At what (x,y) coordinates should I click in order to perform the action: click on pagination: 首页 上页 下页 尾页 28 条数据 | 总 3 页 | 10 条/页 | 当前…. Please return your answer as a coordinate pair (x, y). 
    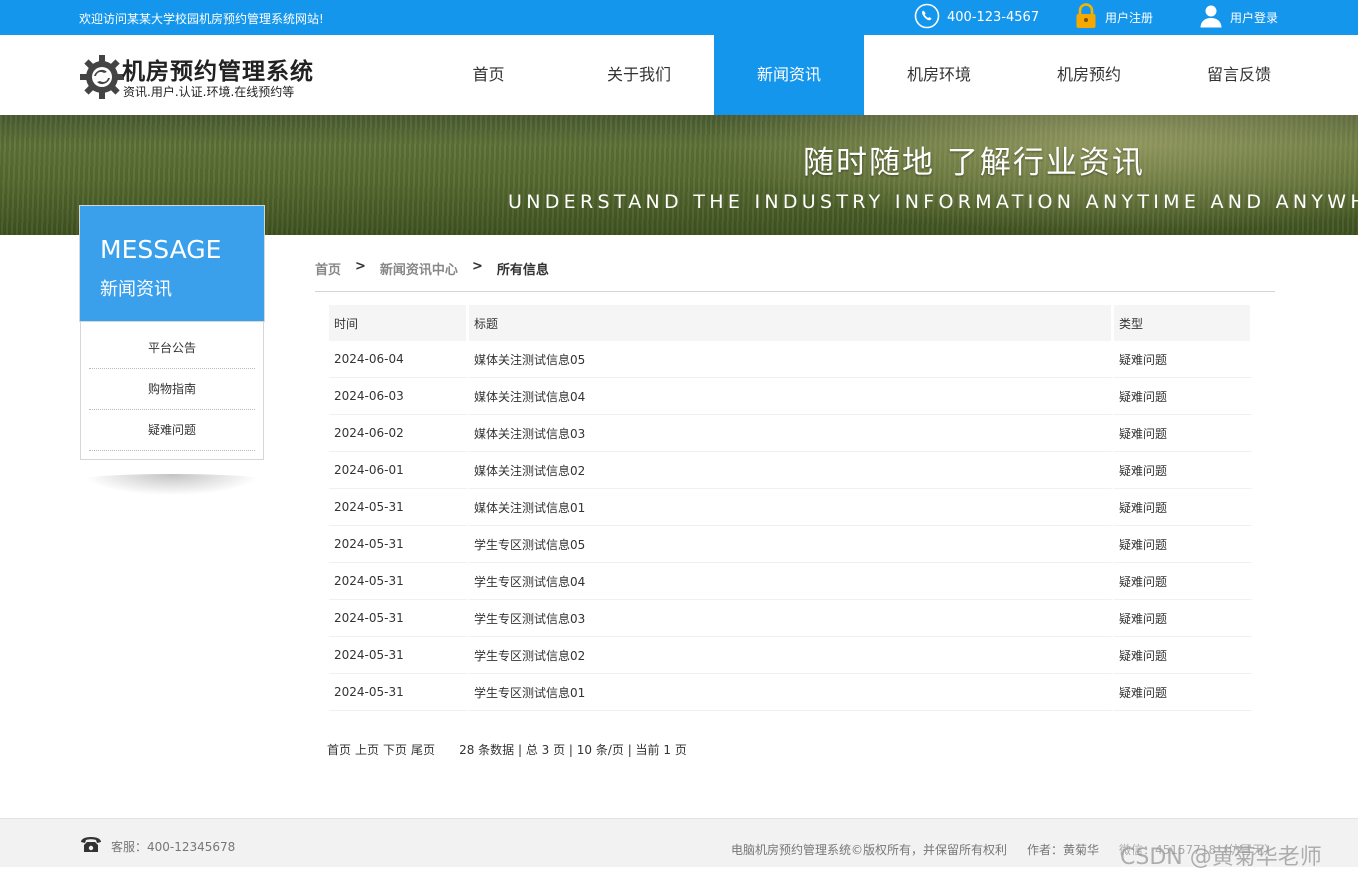
    Looking at the image, I should click on (507, 749).